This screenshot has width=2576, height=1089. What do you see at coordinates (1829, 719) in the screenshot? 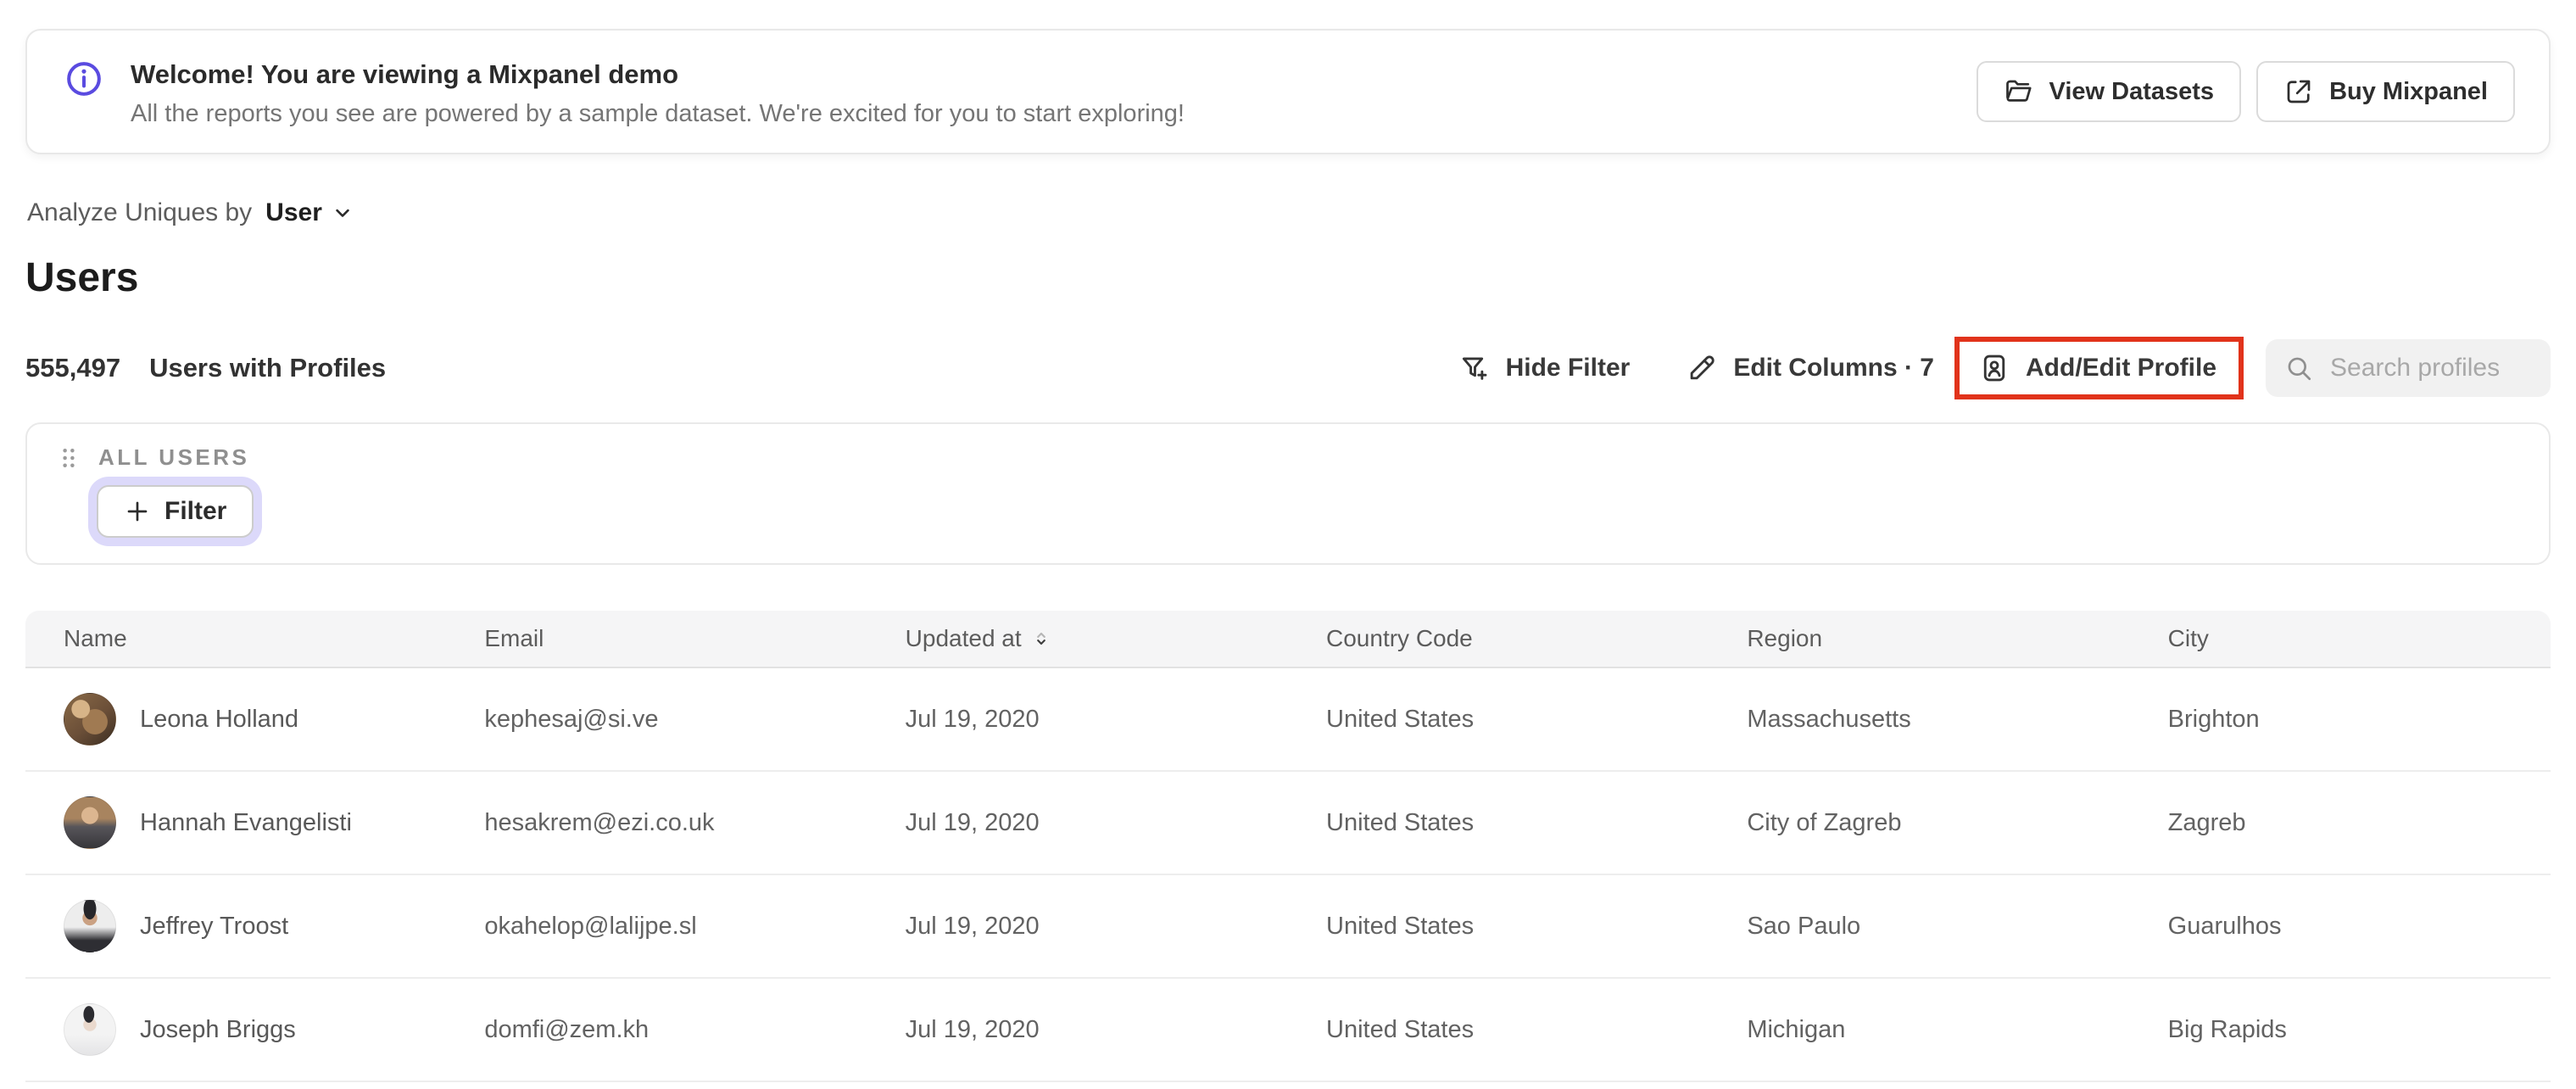
I see `user-region: Massachusetts` at bounding box center [1829, 719].